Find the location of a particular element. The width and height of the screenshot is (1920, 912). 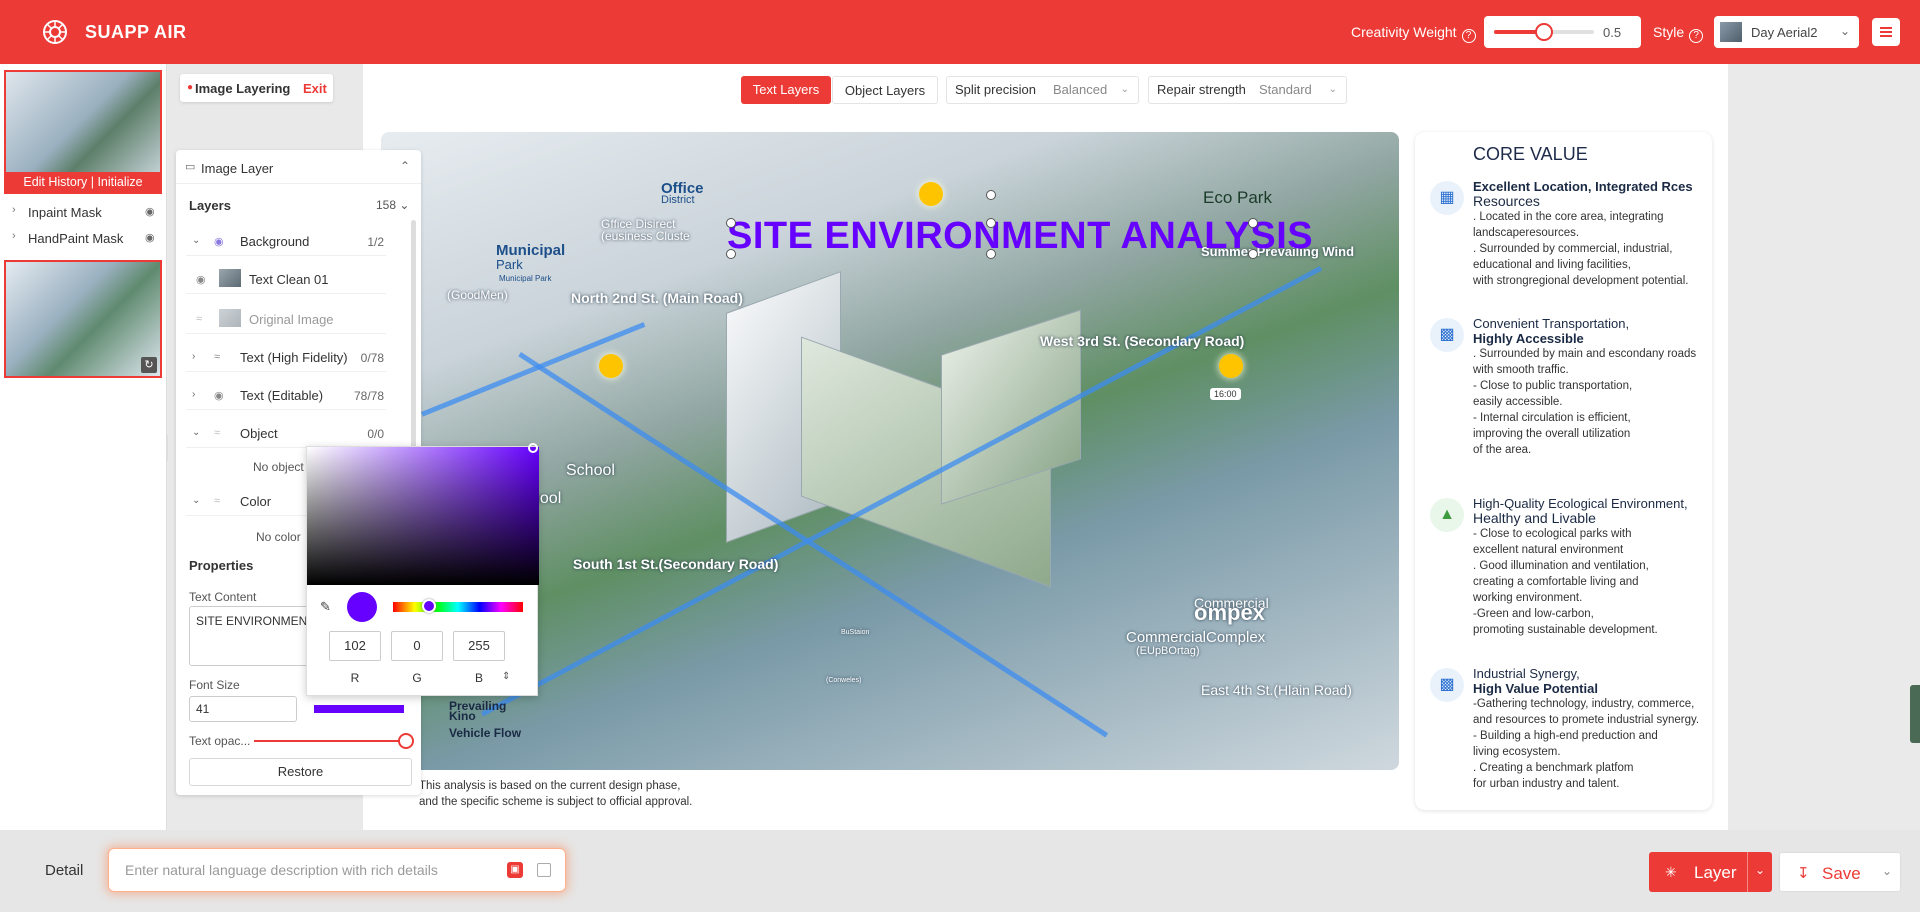

green-label: G is located at coordinates (417, 678).